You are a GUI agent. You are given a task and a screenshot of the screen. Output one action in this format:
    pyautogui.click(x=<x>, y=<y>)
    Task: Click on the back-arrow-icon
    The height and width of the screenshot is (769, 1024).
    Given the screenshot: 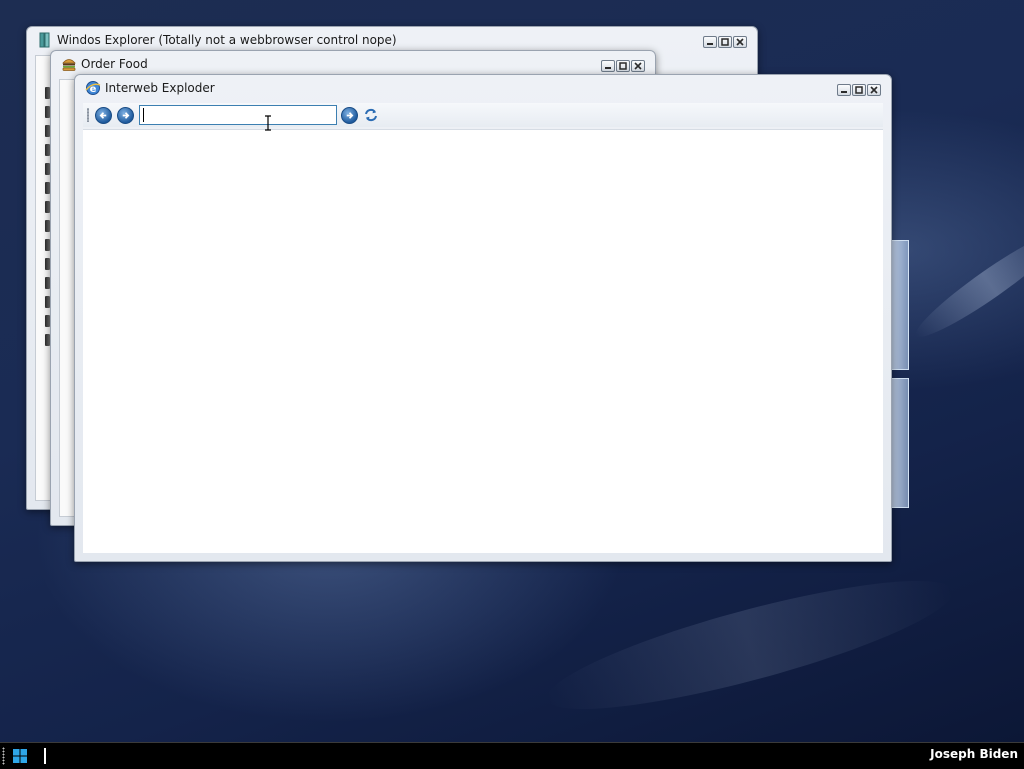 What is the action you would take?
    pyautogui.click(x=103, y=115)
    